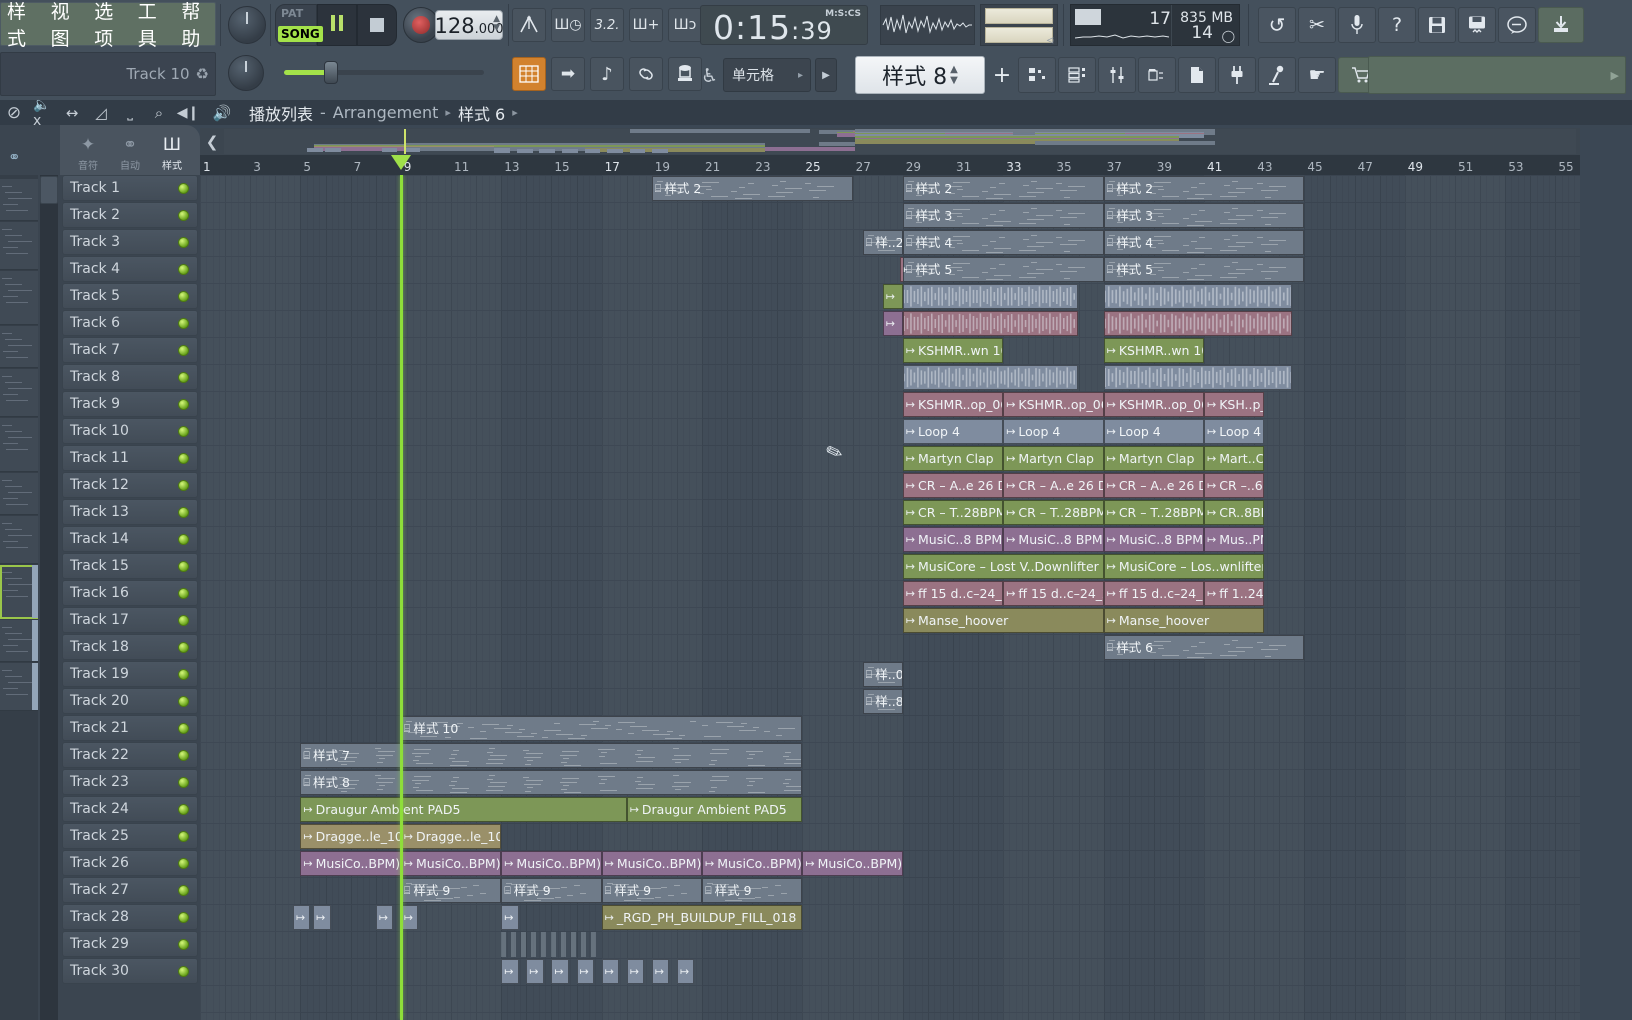 The height and width of the screenshot is (1020, 1632). What do you see at coordinates (384, 72) in the screenshot?
I see `master-volume-slider` at bounding box center [384, 72].